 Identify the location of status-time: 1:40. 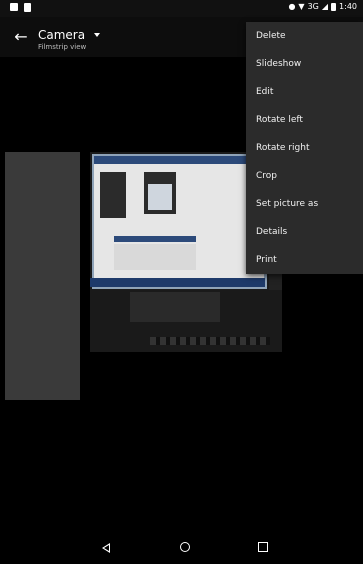
(348, 6).